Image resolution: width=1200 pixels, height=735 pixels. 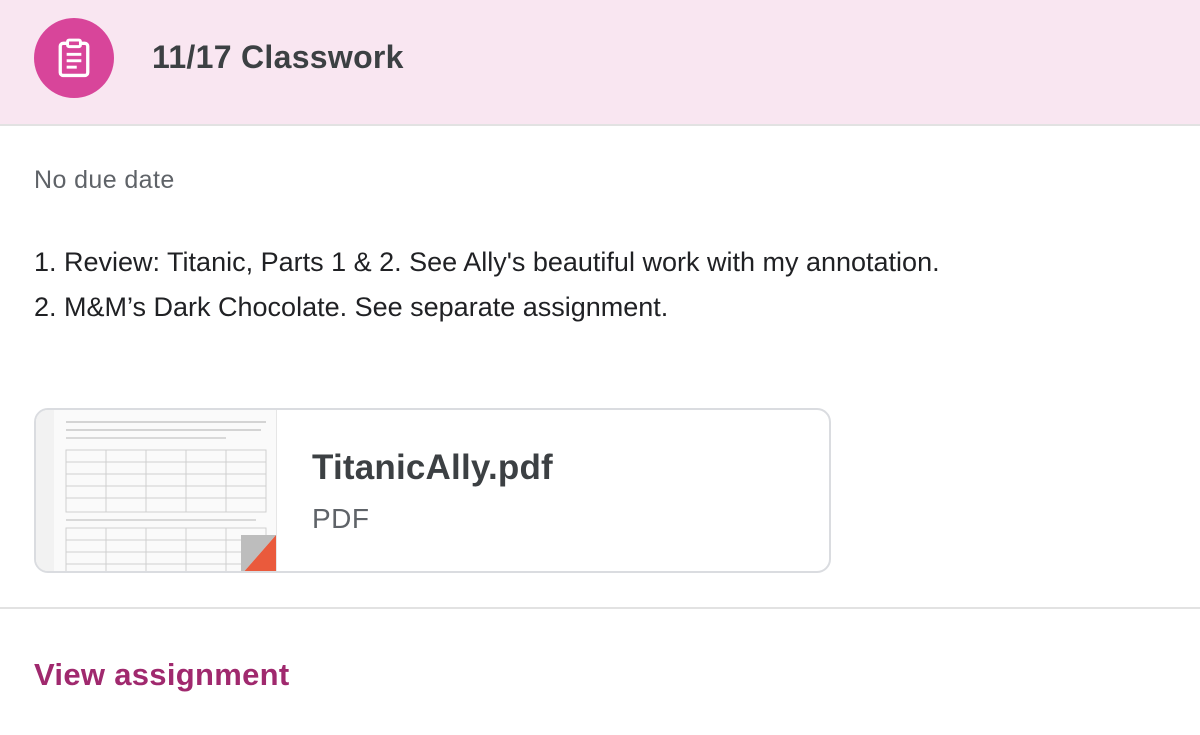 What do you see at coordinates (278, 57) in the screenshot?
I see `assignment-title: 11/17 Classwork` at bounding box center [278, 57].